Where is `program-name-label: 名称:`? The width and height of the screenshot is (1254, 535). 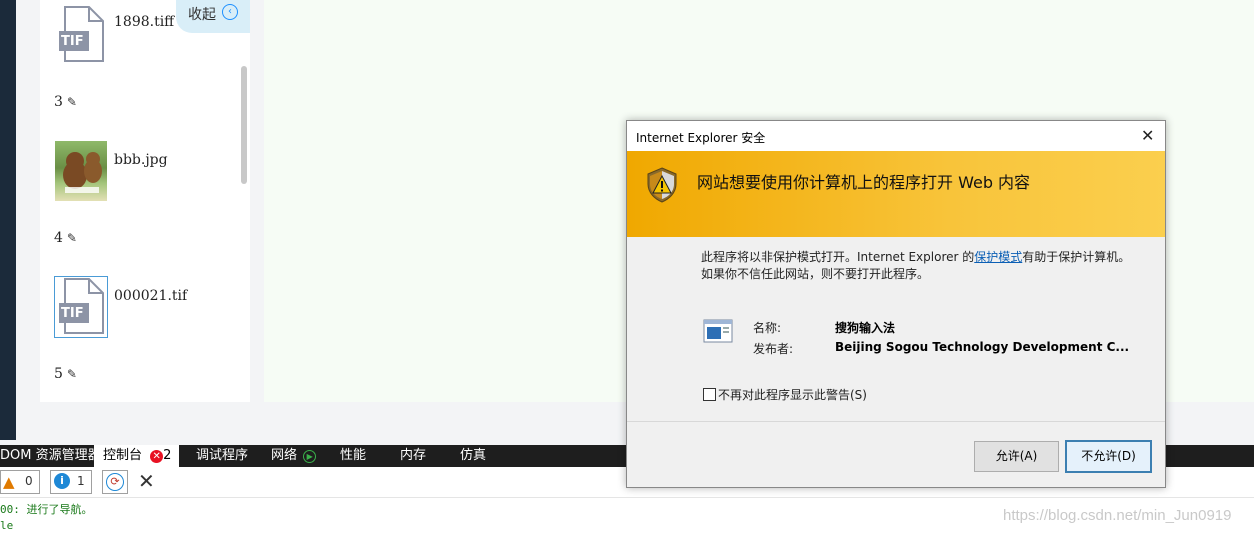 program-name-label: 名称: is located at coordinates (767, 328).